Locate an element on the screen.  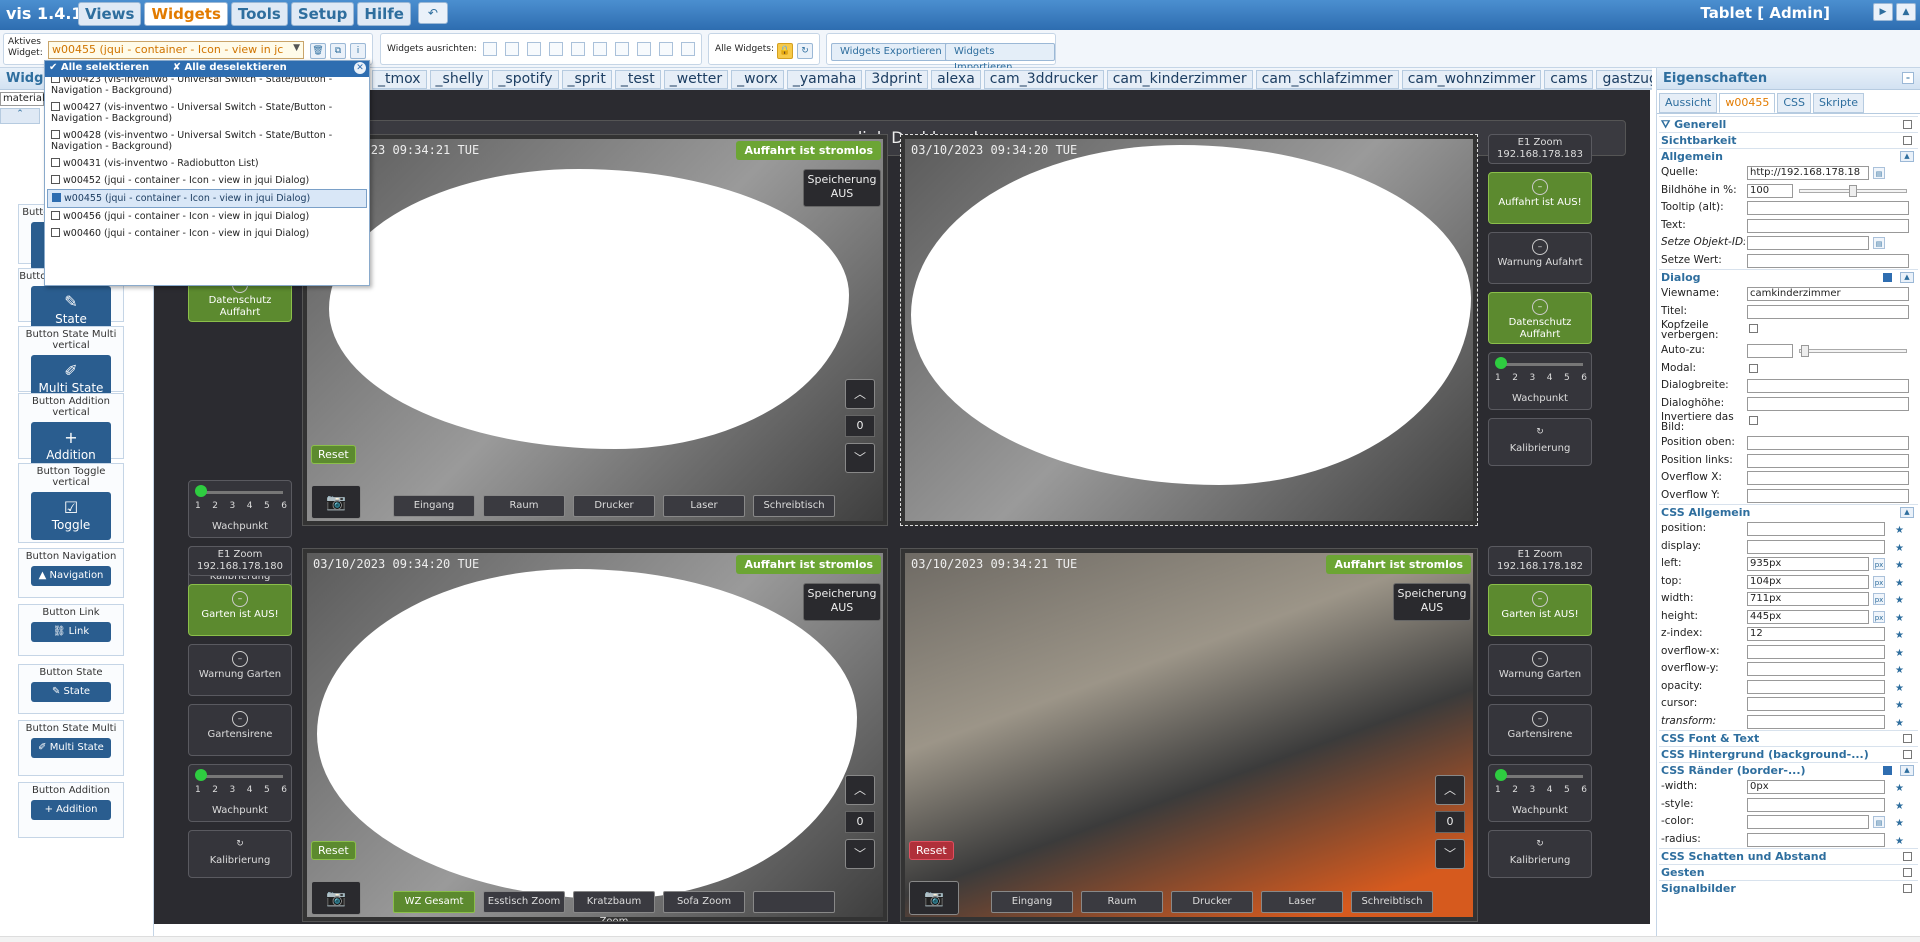
distribute-v-icon is located at coordinates (644, 49).